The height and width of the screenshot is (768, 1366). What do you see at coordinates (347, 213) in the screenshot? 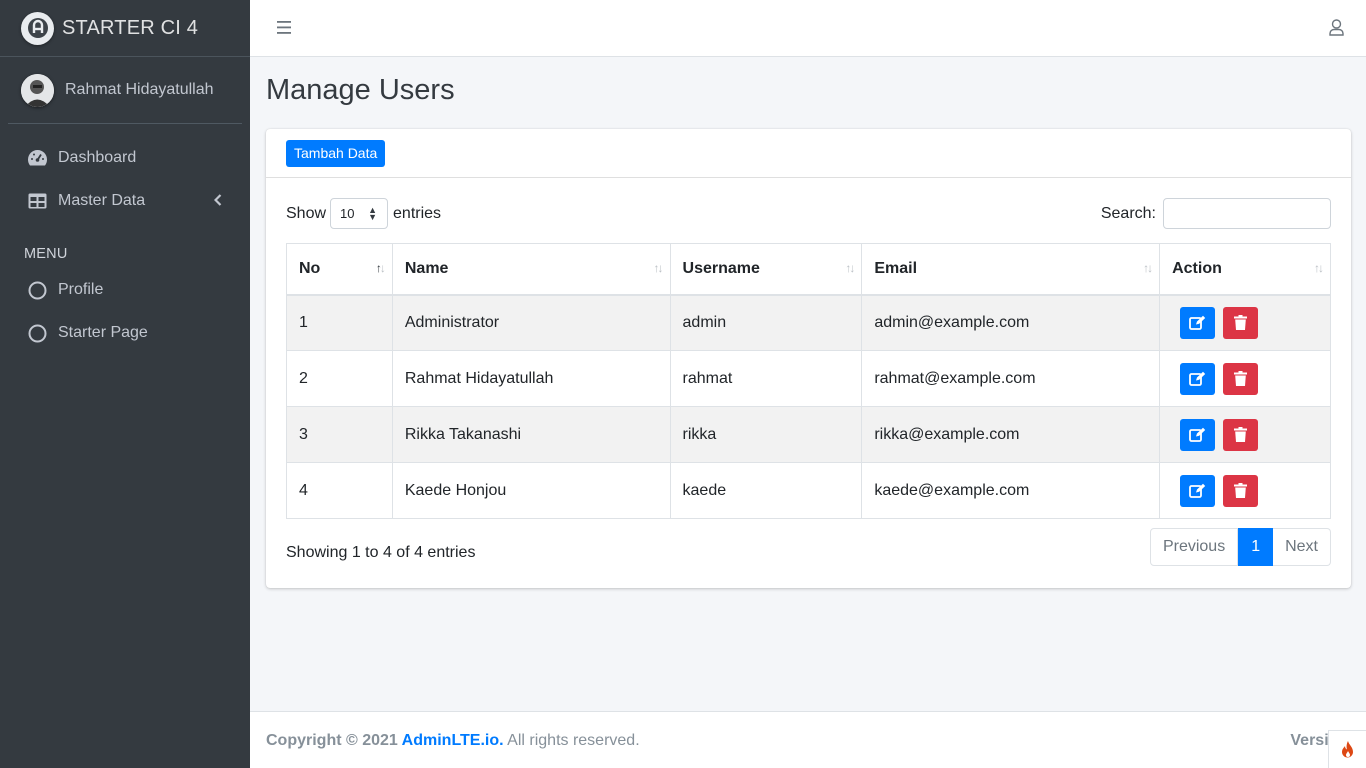
I see `entries-select-value: 10` at bounding box center [347, 213].